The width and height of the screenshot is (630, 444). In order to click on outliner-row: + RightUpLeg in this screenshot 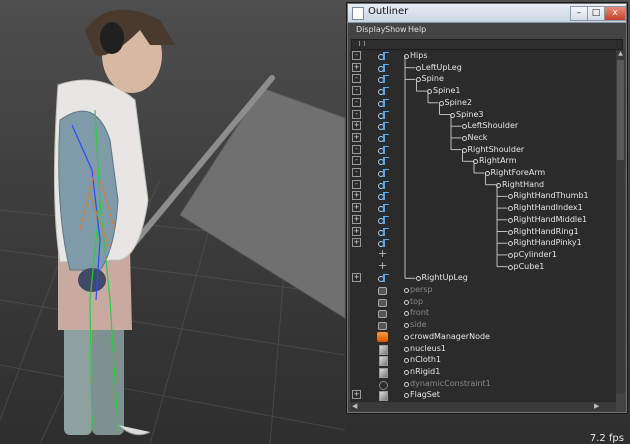, I will do `click(483, 278)`.